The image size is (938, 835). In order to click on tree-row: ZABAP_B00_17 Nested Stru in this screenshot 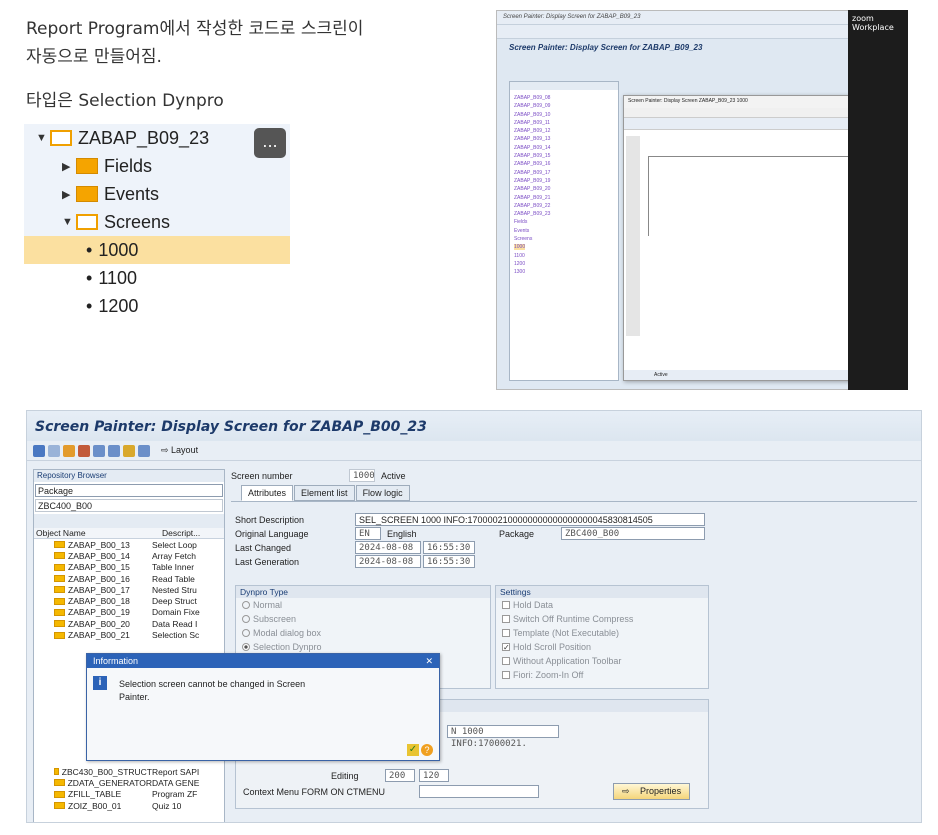, I will do `click(129, 589)`.